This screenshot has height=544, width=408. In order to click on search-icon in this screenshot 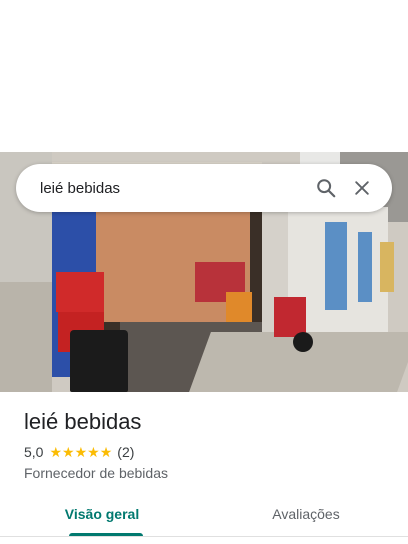, I will do `click(326, 188)`.